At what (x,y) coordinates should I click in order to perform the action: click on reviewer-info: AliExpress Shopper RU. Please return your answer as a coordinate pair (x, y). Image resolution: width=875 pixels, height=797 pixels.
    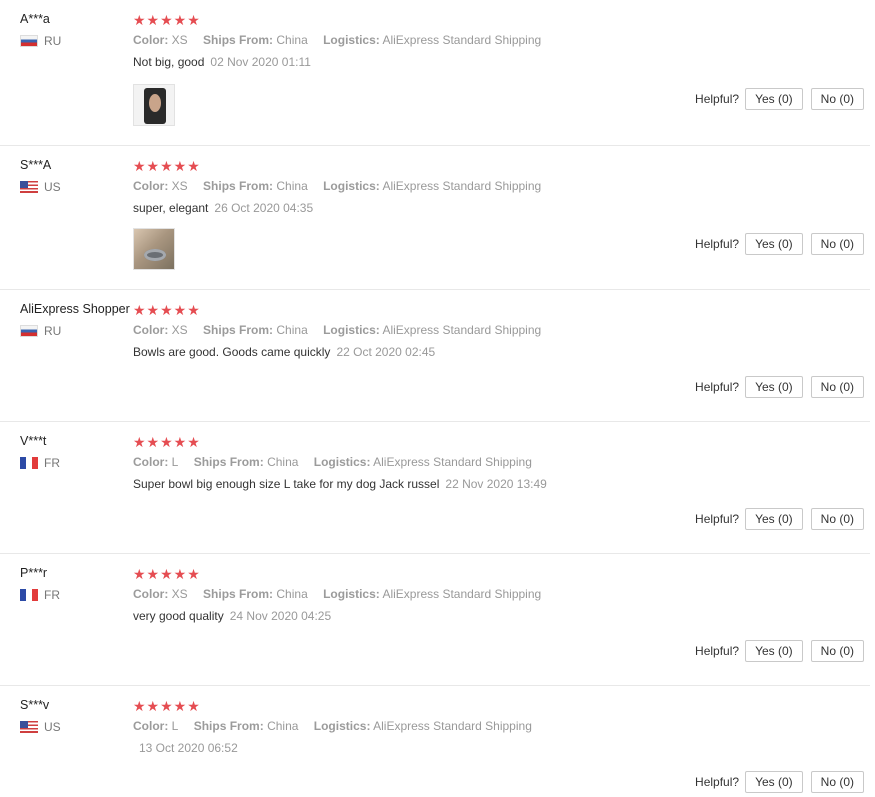
    Looking at the image, I should click on (76, 320).